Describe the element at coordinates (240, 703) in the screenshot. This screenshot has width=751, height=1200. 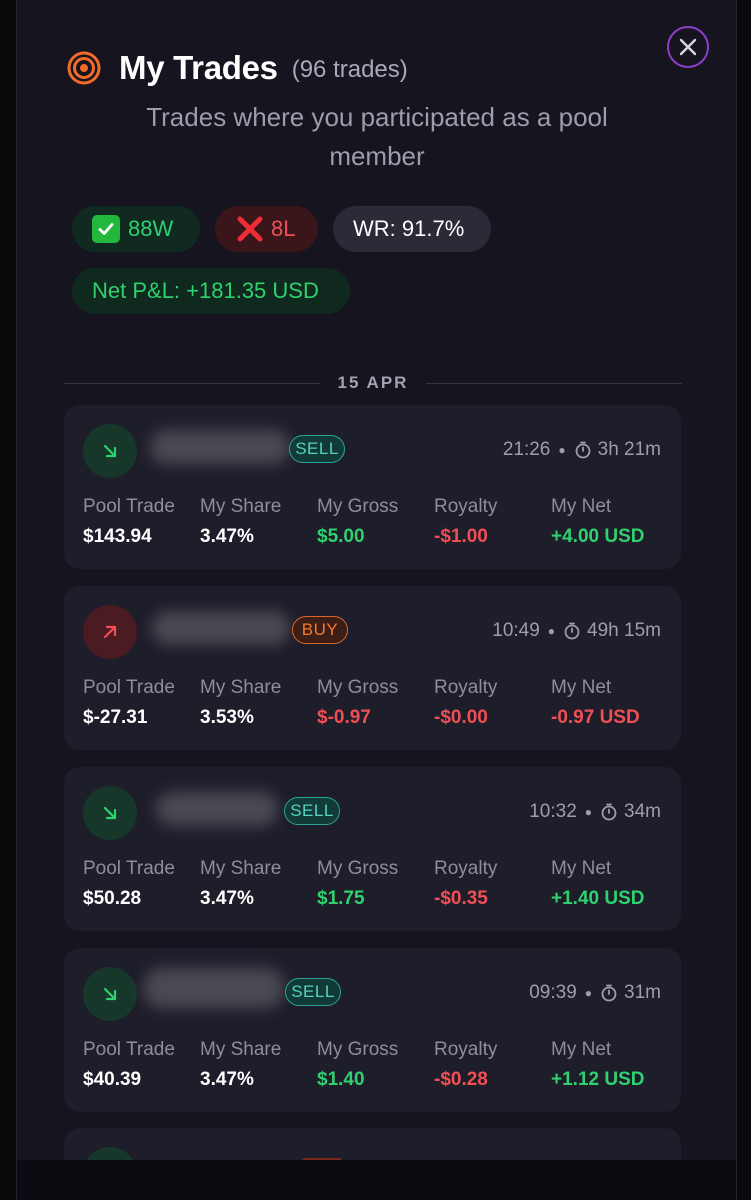
I see `my-share-column: My Share 3.53%` at that location.